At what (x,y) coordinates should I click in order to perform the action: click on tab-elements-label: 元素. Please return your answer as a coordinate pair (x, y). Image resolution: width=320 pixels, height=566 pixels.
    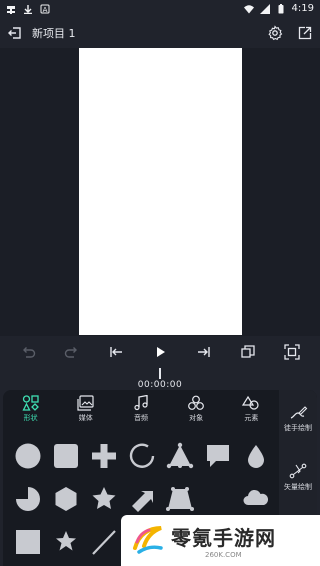
    Looking at the image, I should click on (251, 418).